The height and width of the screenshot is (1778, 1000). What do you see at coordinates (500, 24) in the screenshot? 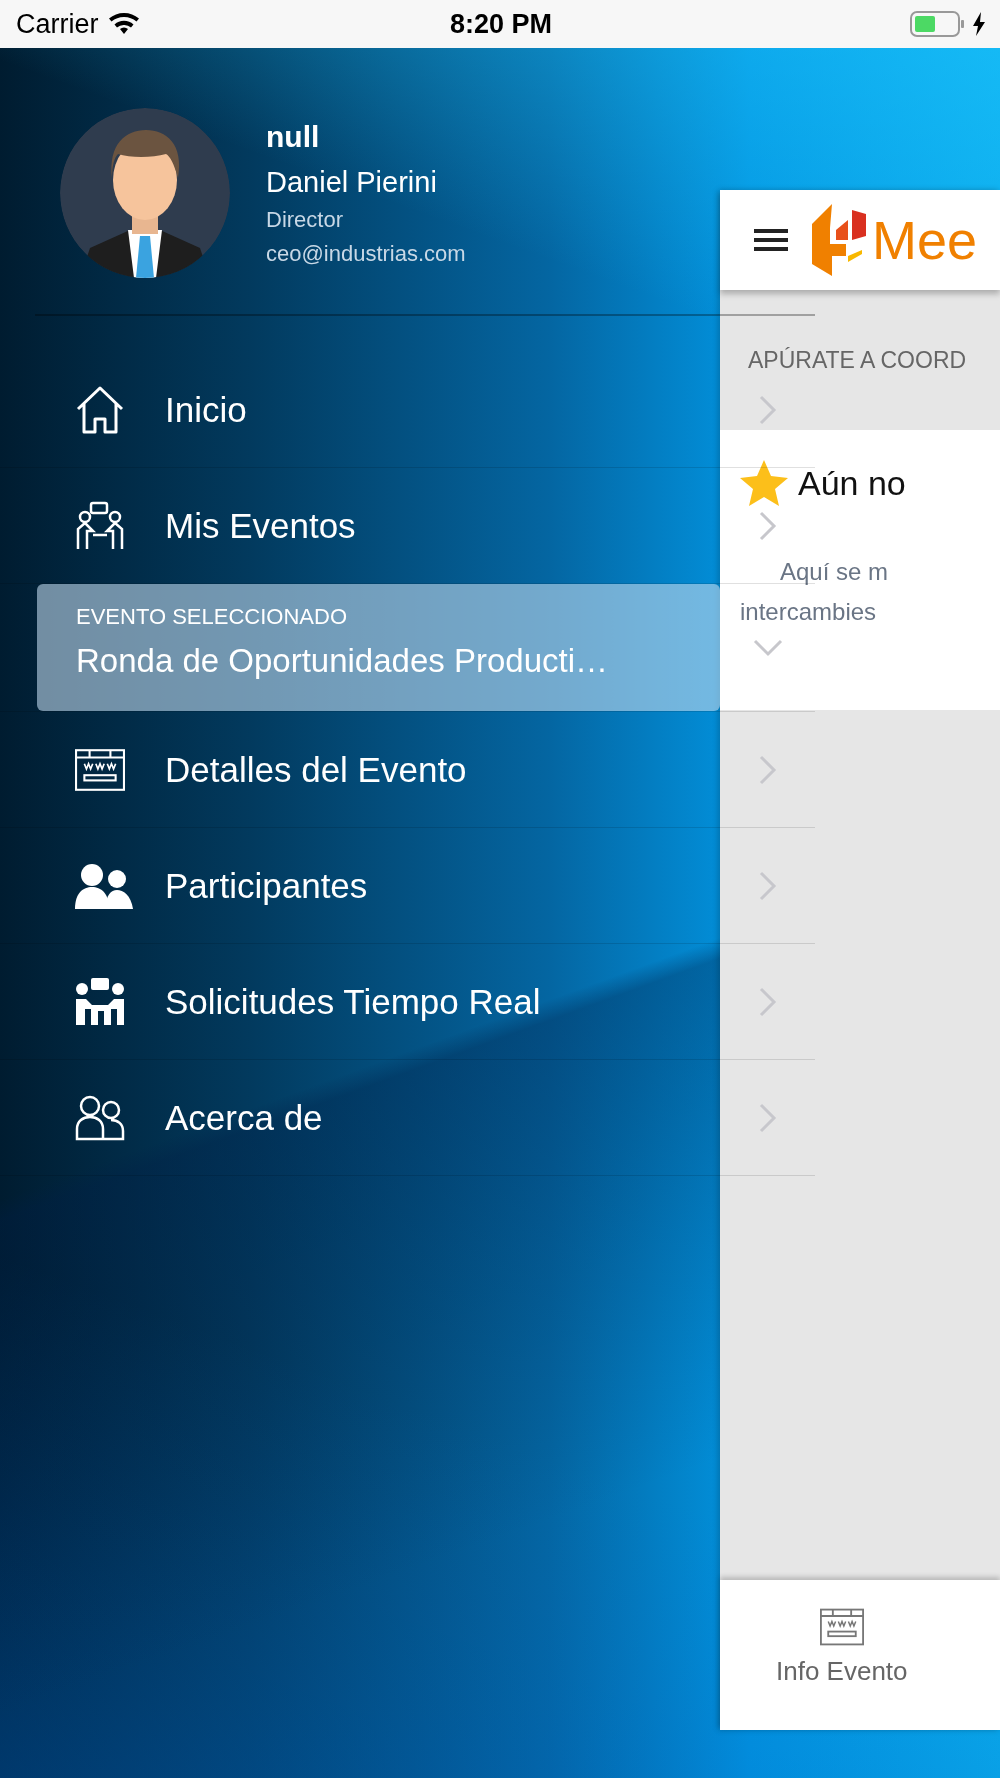
I see `clock: 8:20 PM` at bounding box center [500, 24].